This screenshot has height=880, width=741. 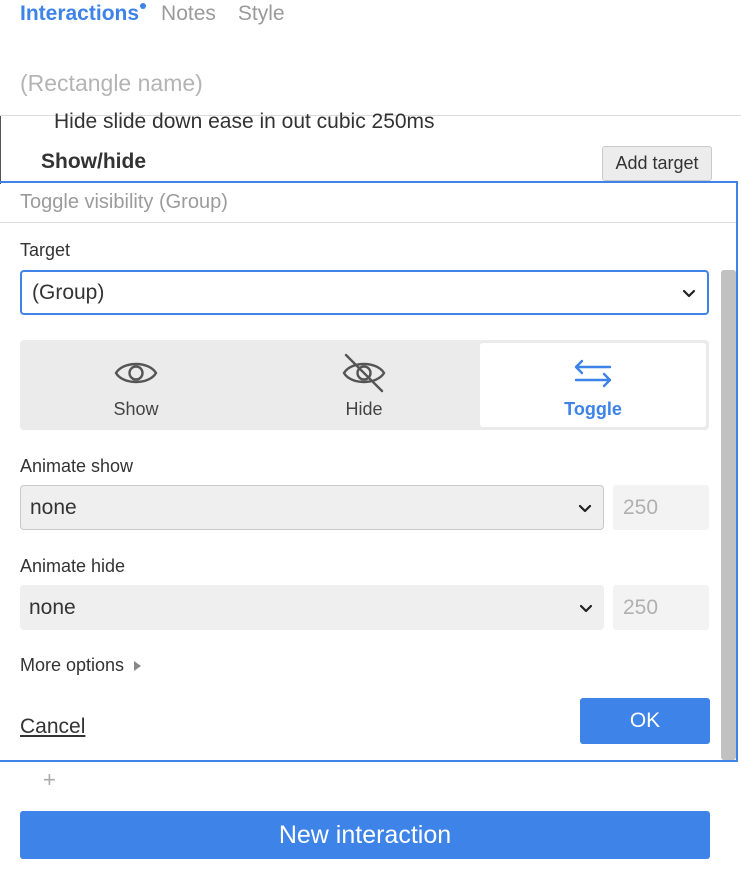 I want to click on tab-interactions: Interactions, so click(x=83, y=16).